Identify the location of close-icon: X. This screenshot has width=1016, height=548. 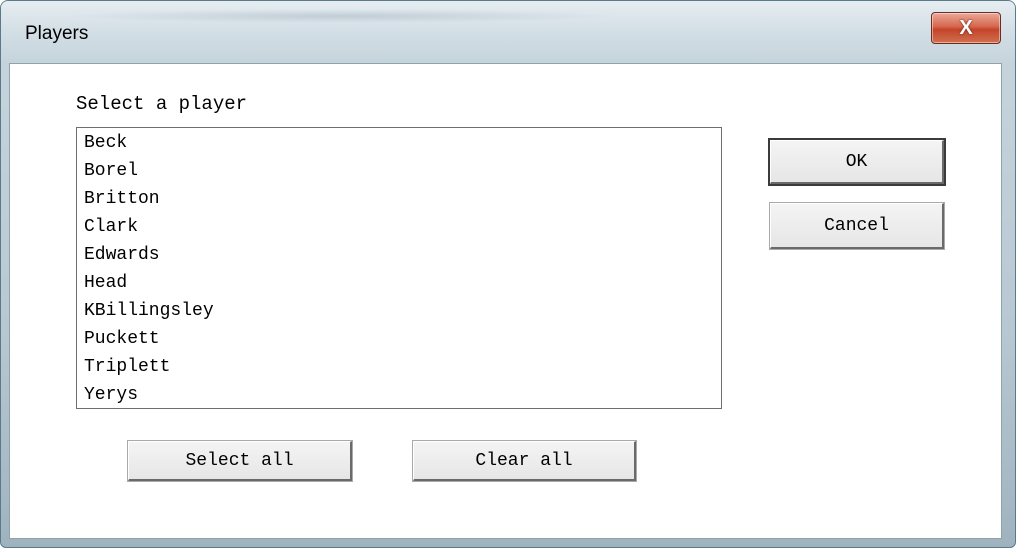
(966, 27).